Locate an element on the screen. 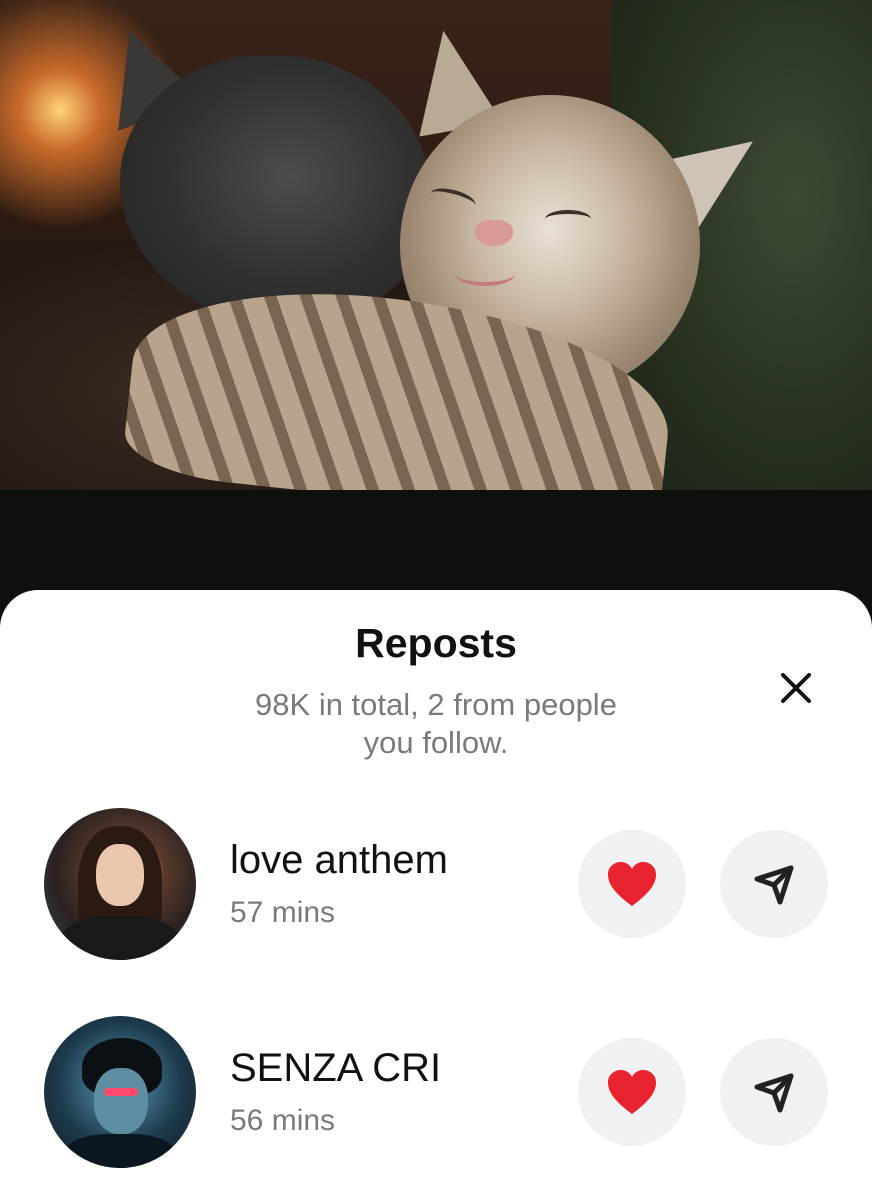 This screenshot has height=1200, width=872. avatar-body is located at coordinates (120, 1151).